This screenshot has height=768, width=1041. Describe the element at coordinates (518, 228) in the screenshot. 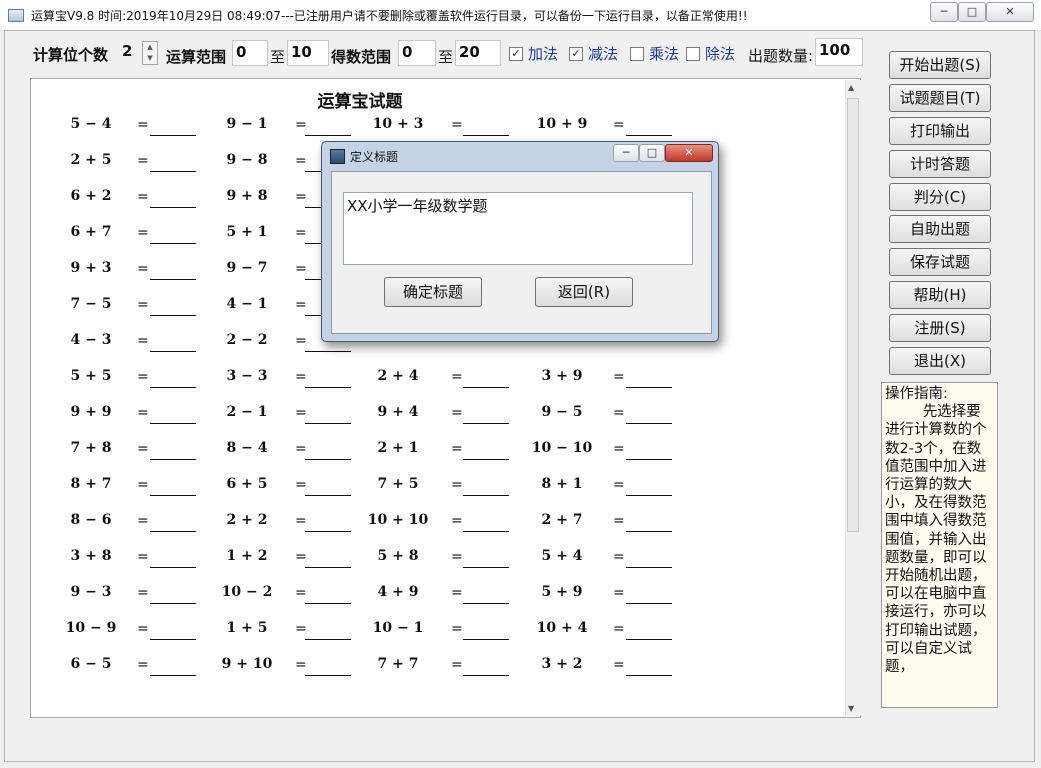

I see `title-text-input: XX小学一年级数学题` at that location.